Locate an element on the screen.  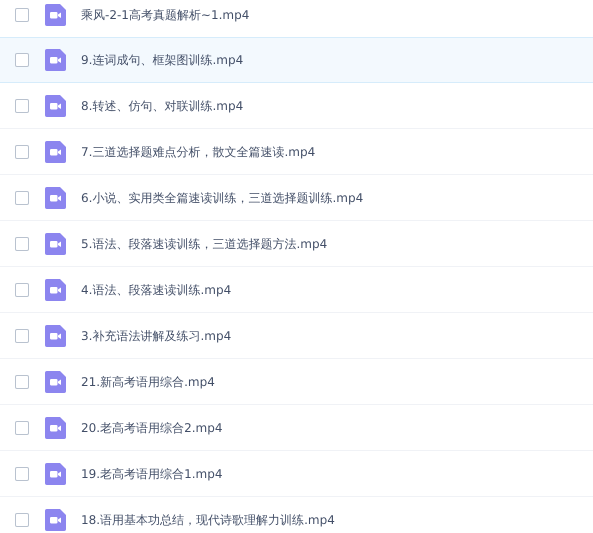
file-name: 4.语法、段落速读训练.mp4 is located at coordinates (156, 290).